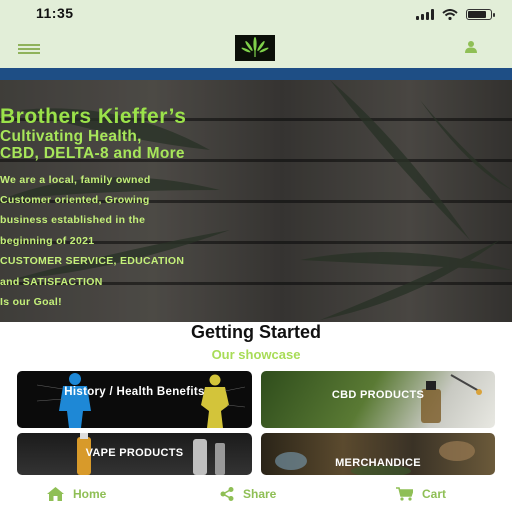 The height and width of the screenshot is (512, 512). I want to click on wifi-icon, so click(450, 14).